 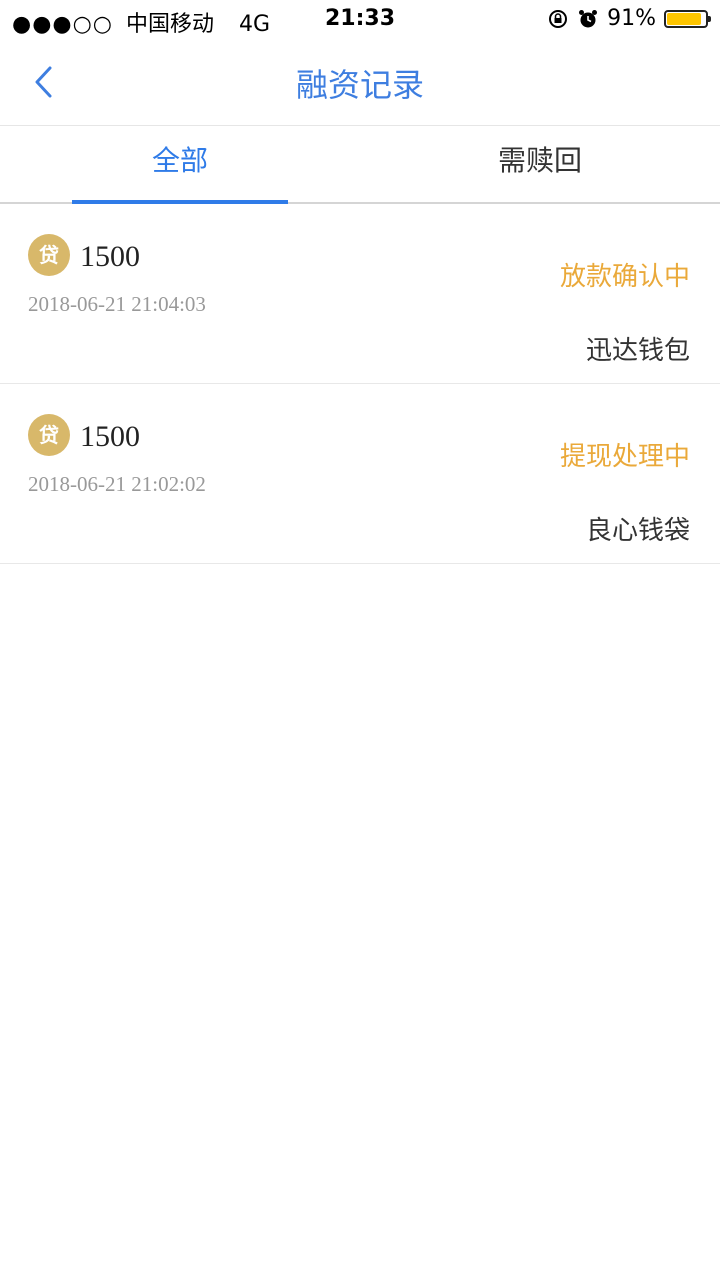 I want to click on tab-bar: 全部 需赎回, so click(x=360, y=165).